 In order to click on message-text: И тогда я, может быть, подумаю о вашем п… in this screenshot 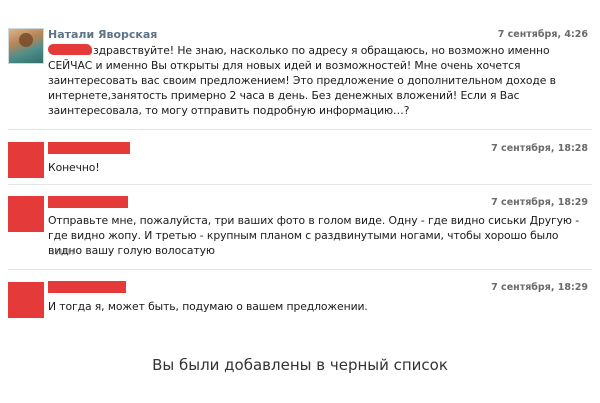, I will do `click(208, 306)`.